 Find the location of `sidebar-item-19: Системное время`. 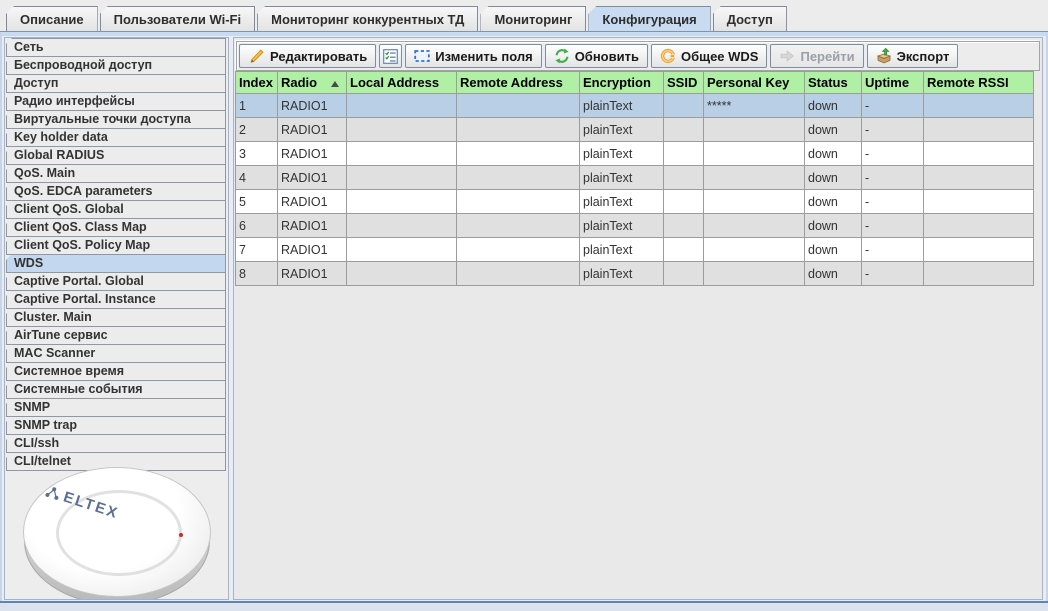

sidebar-item-19: Системное время is located at coordinates (116, 371).